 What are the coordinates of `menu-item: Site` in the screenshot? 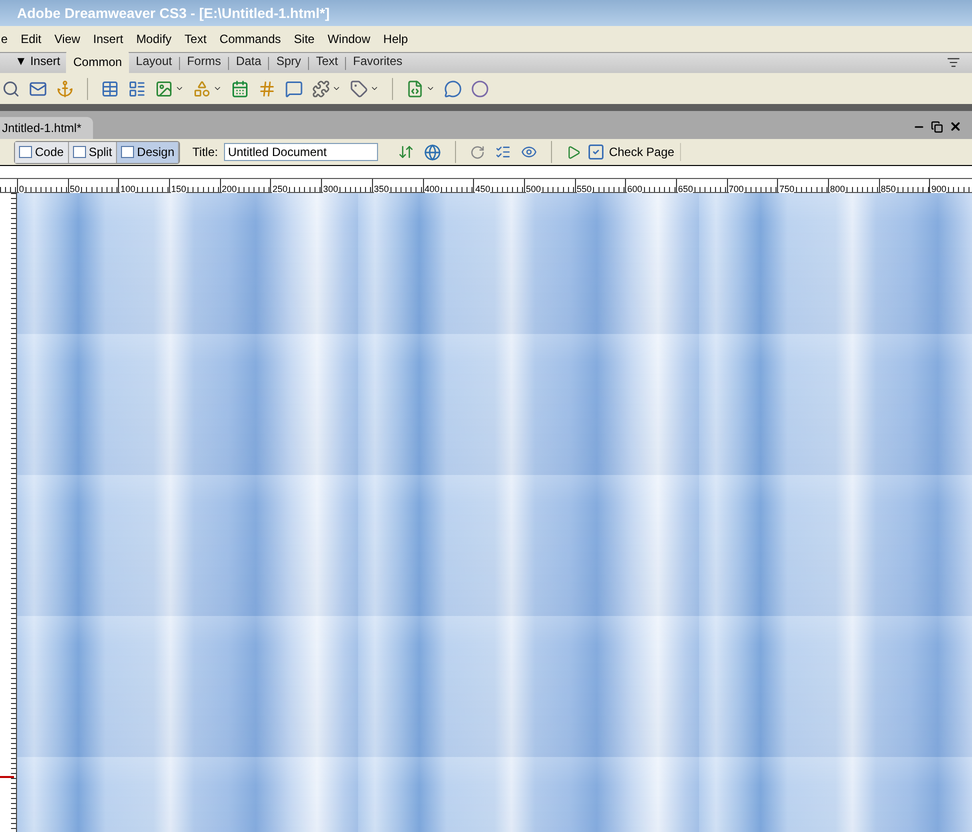 It's located at (304, 39).